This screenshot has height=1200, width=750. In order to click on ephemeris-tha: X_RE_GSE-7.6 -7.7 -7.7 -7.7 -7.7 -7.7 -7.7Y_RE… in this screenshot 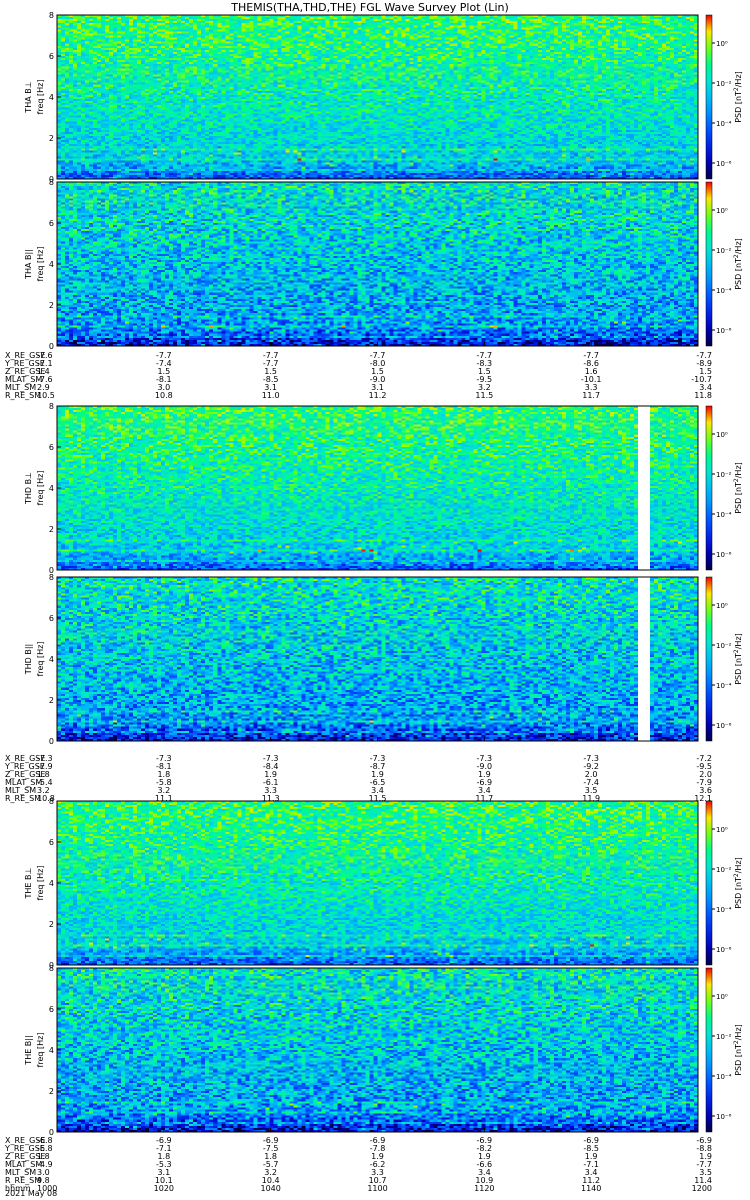, I will do `click(358, 375)`.